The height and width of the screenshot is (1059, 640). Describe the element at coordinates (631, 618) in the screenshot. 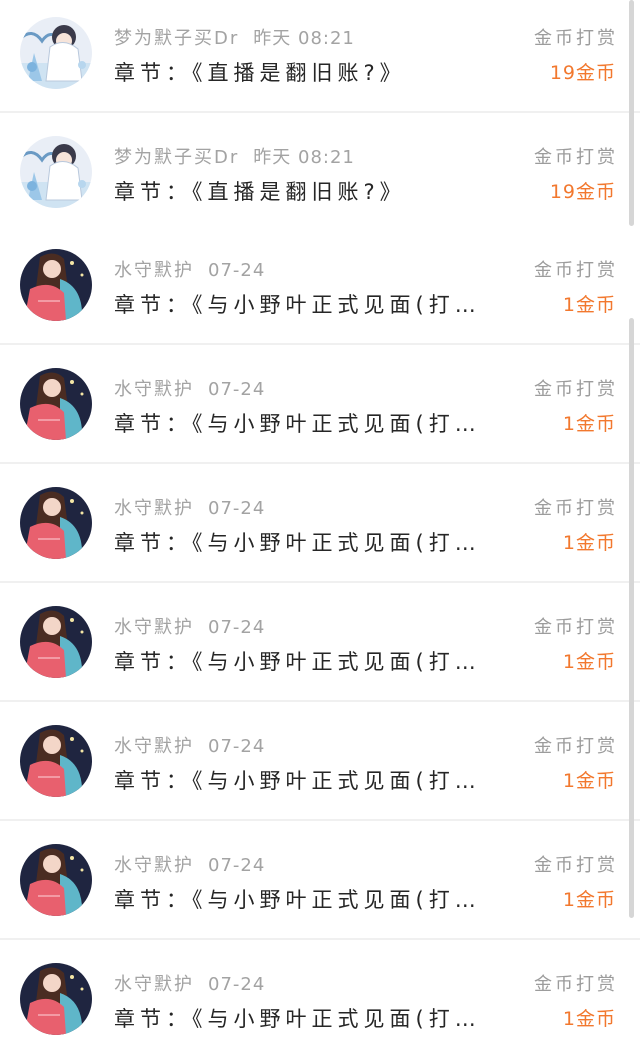

I see `scrollbar-lower` at that location.